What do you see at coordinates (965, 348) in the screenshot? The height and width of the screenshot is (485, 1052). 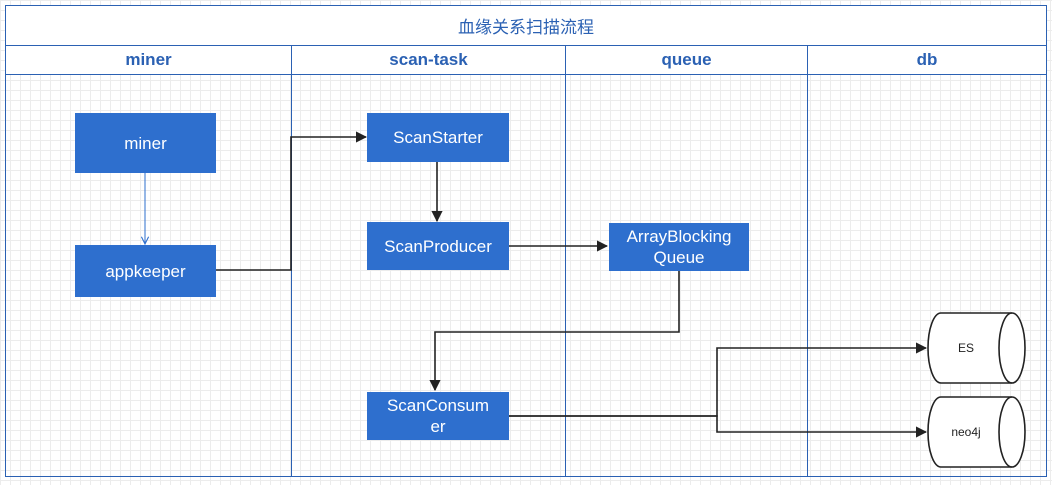 I see `database-es-label: ES` at bounding box center [965, 348].